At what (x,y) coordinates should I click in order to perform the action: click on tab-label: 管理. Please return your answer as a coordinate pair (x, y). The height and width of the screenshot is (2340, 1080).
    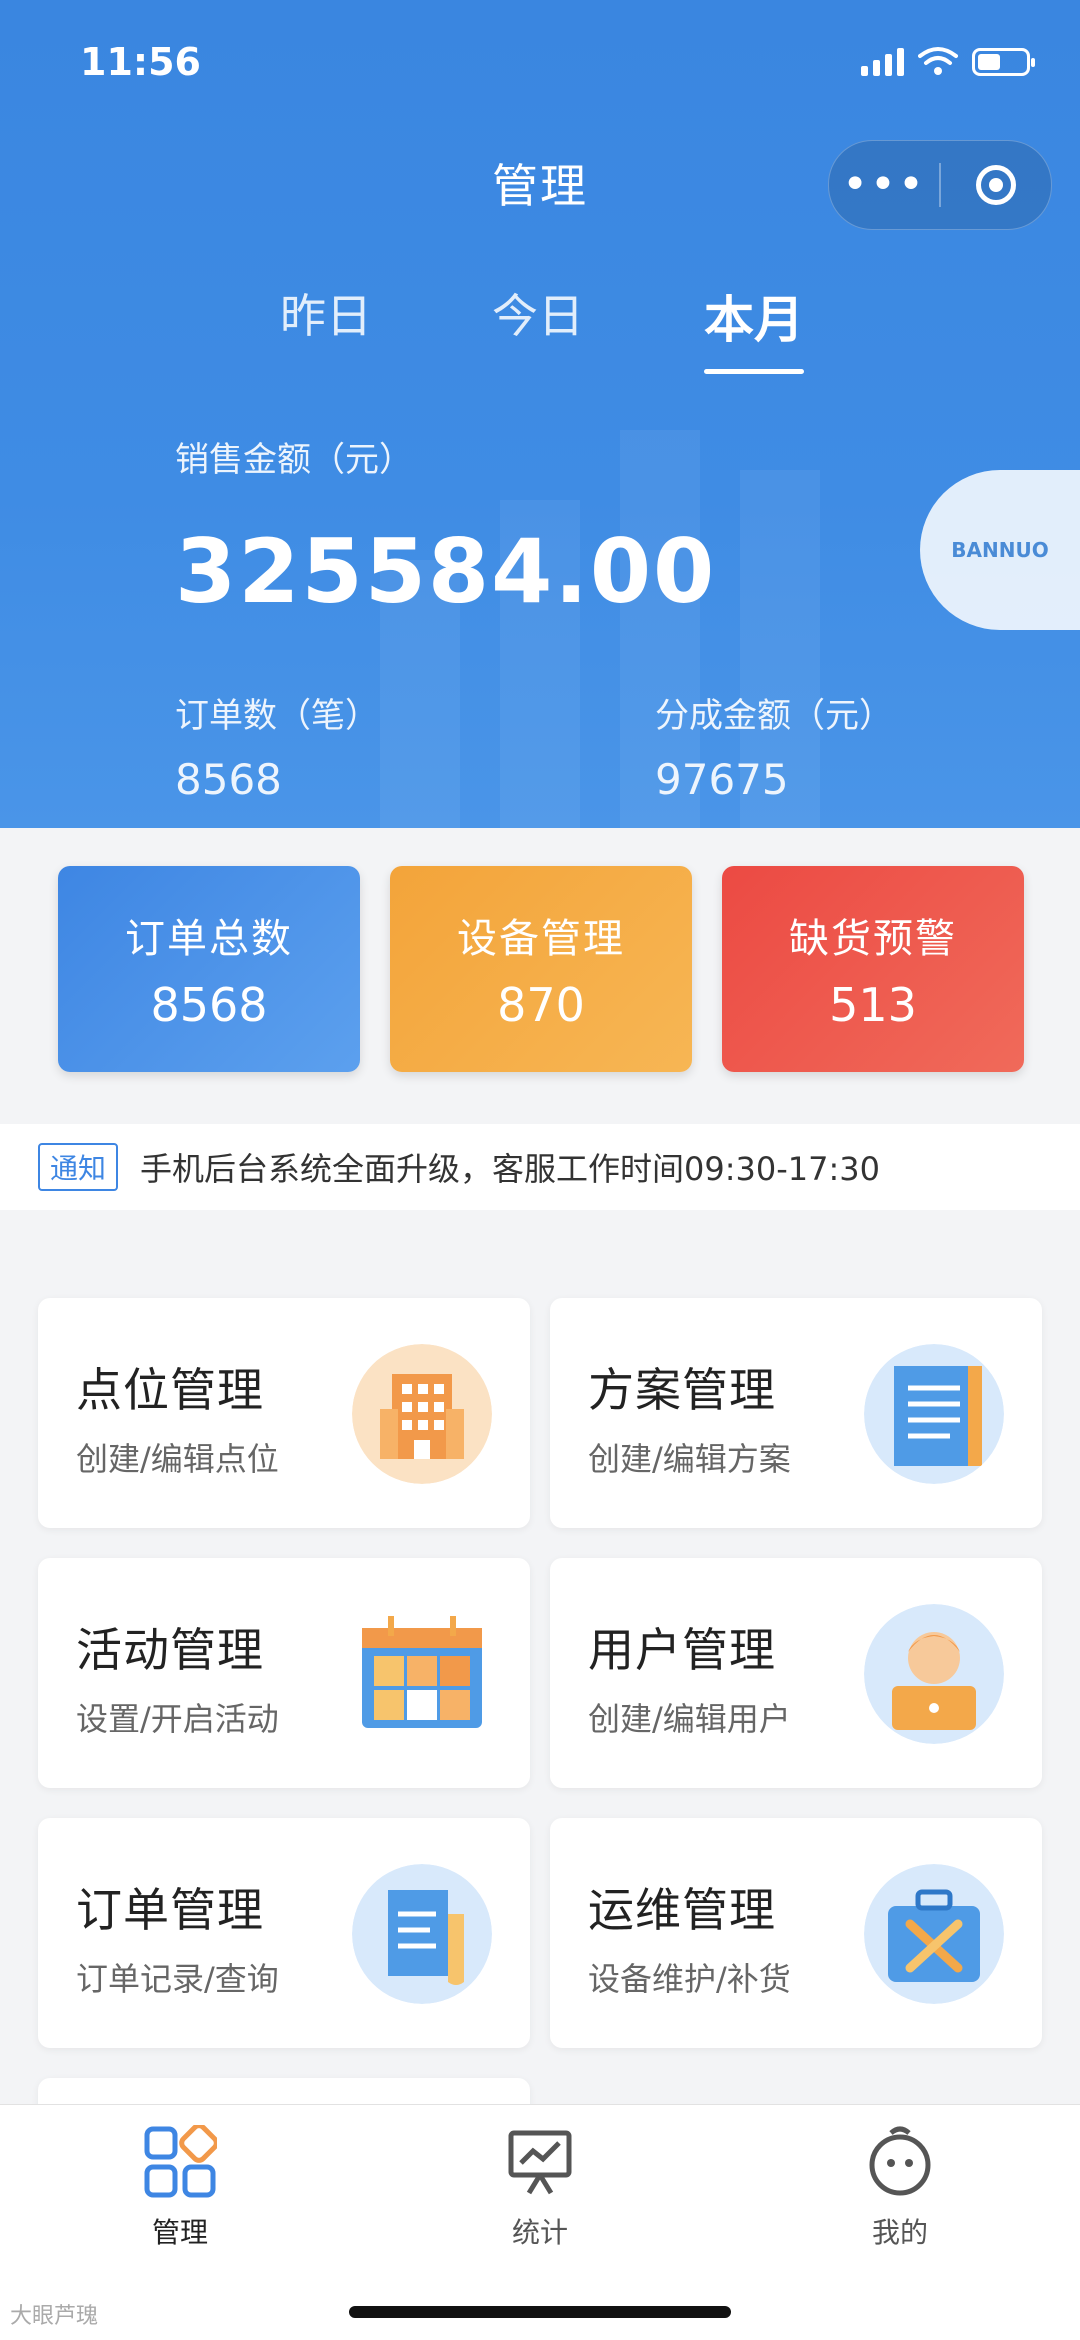
    Looking at the image, I should click on (179, 2232).